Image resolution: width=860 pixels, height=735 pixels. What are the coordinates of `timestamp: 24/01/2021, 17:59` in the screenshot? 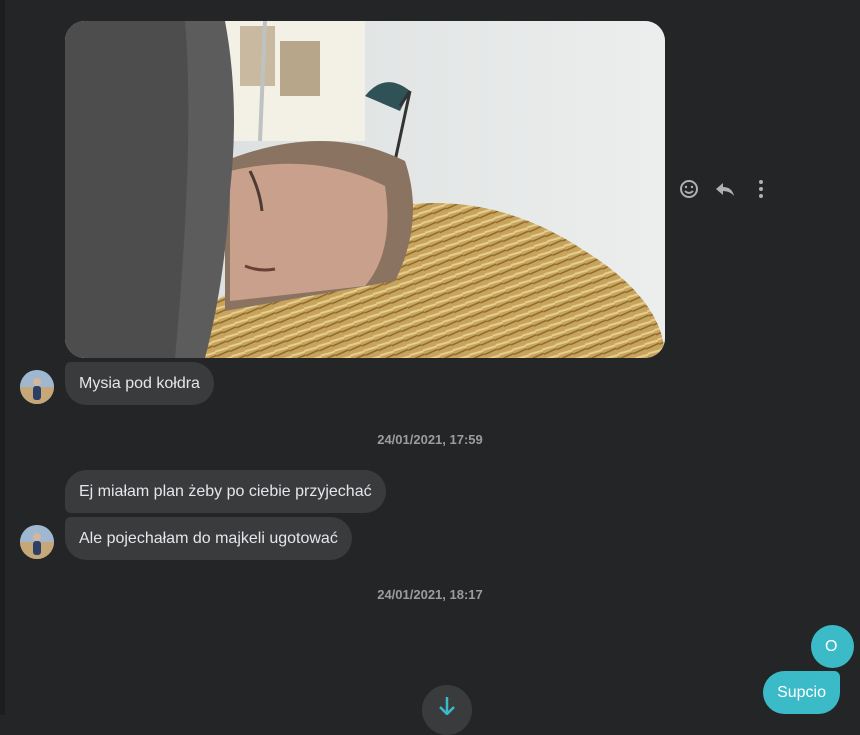 It's located at (430, 439).